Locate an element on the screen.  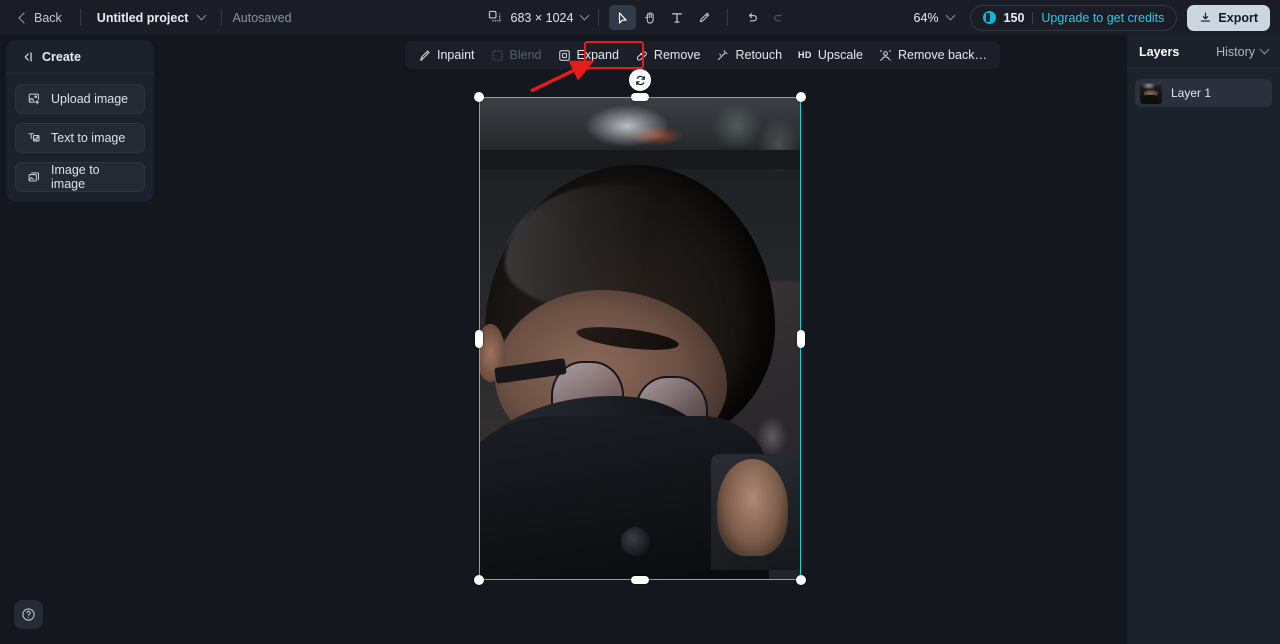
image-to-image-icon is located at coordinates (34, 177).